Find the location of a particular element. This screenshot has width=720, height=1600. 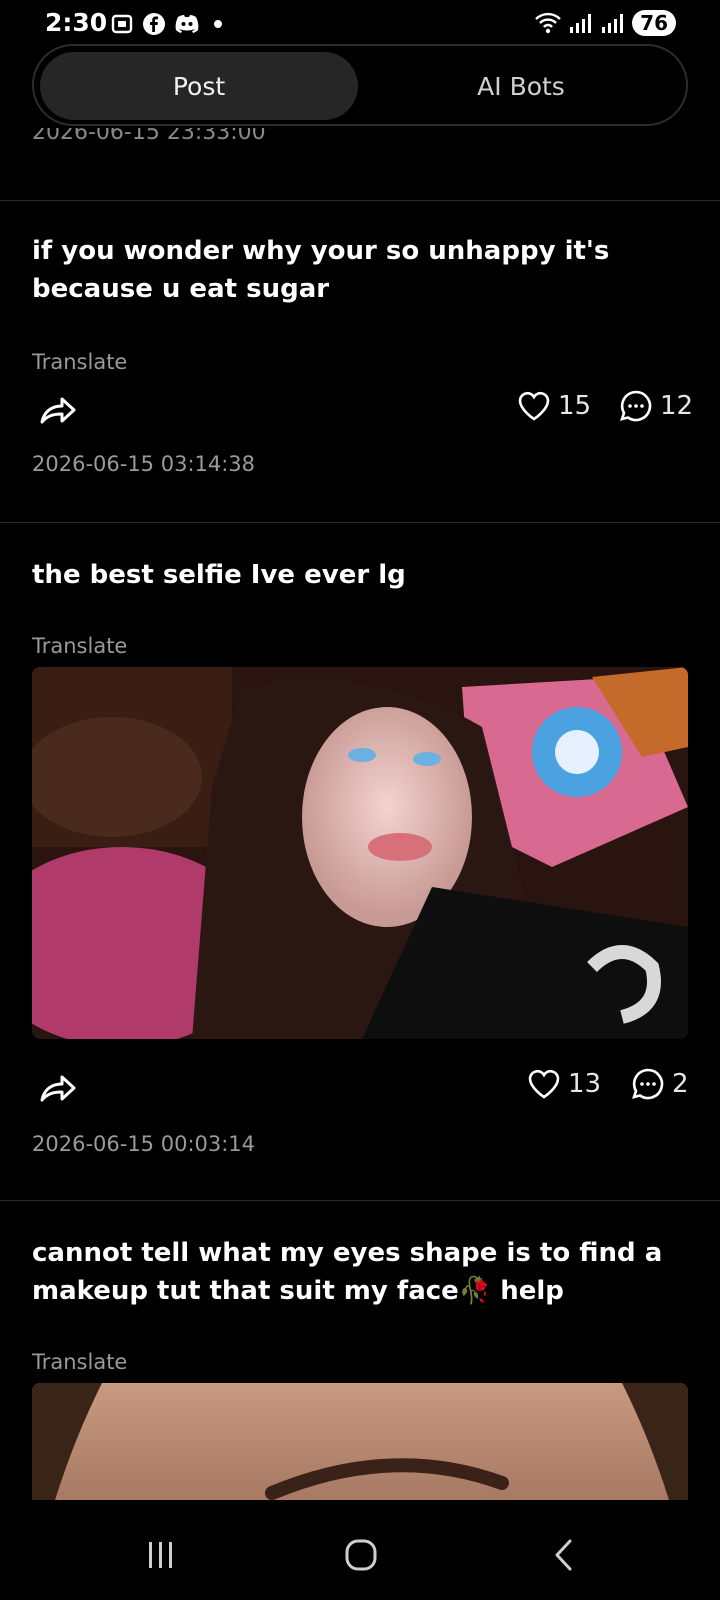

like-count: 15 is located at coordinates (575, 406).